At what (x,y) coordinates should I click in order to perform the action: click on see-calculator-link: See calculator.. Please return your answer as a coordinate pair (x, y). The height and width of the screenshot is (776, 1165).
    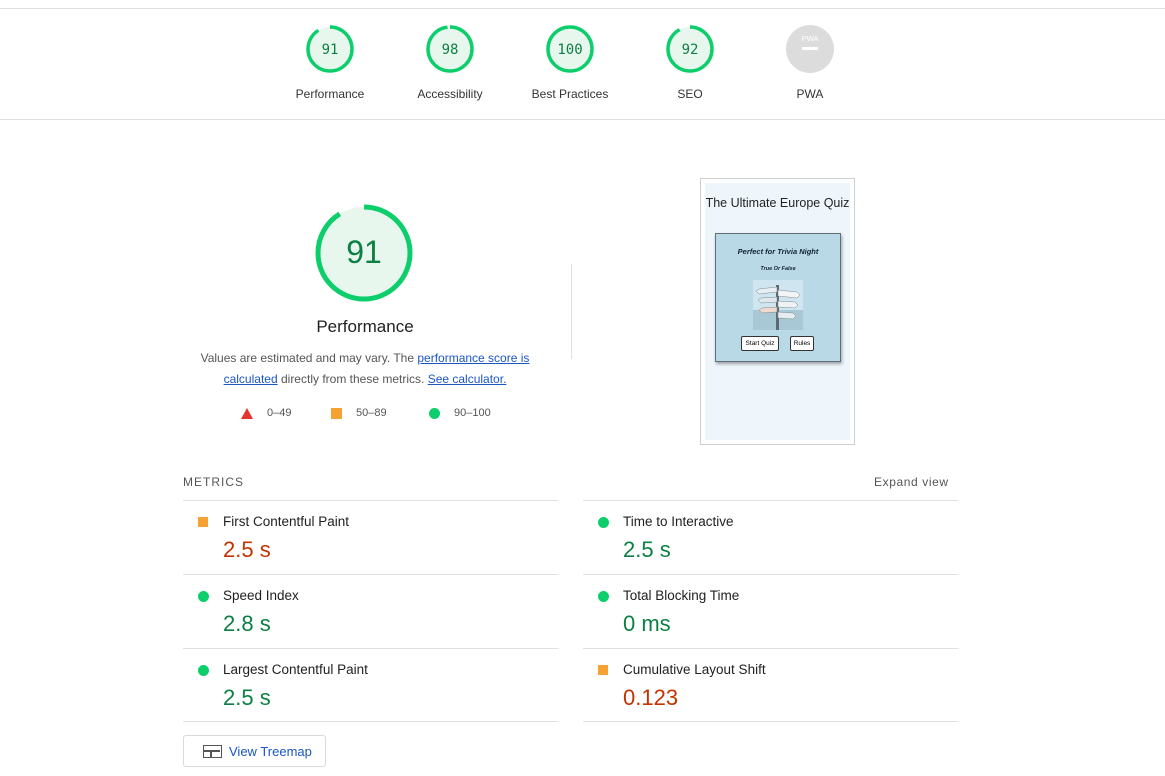
    Looking at the image, I should click on (467, 379).